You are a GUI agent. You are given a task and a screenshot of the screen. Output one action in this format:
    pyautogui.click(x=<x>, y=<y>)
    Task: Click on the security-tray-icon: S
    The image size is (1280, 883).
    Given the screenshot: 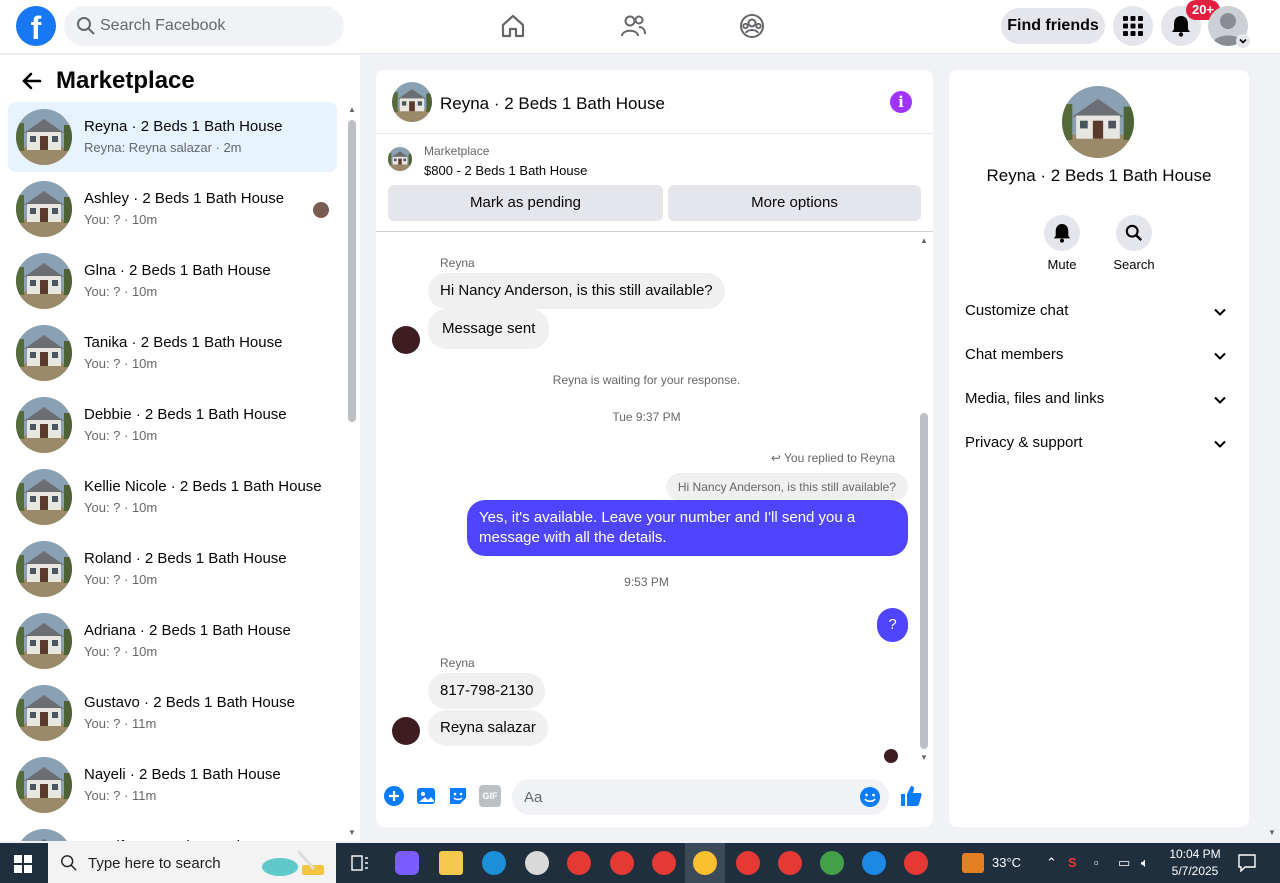 What is the action you would take?
    pyautogui.click(x=1072, y=863)
    